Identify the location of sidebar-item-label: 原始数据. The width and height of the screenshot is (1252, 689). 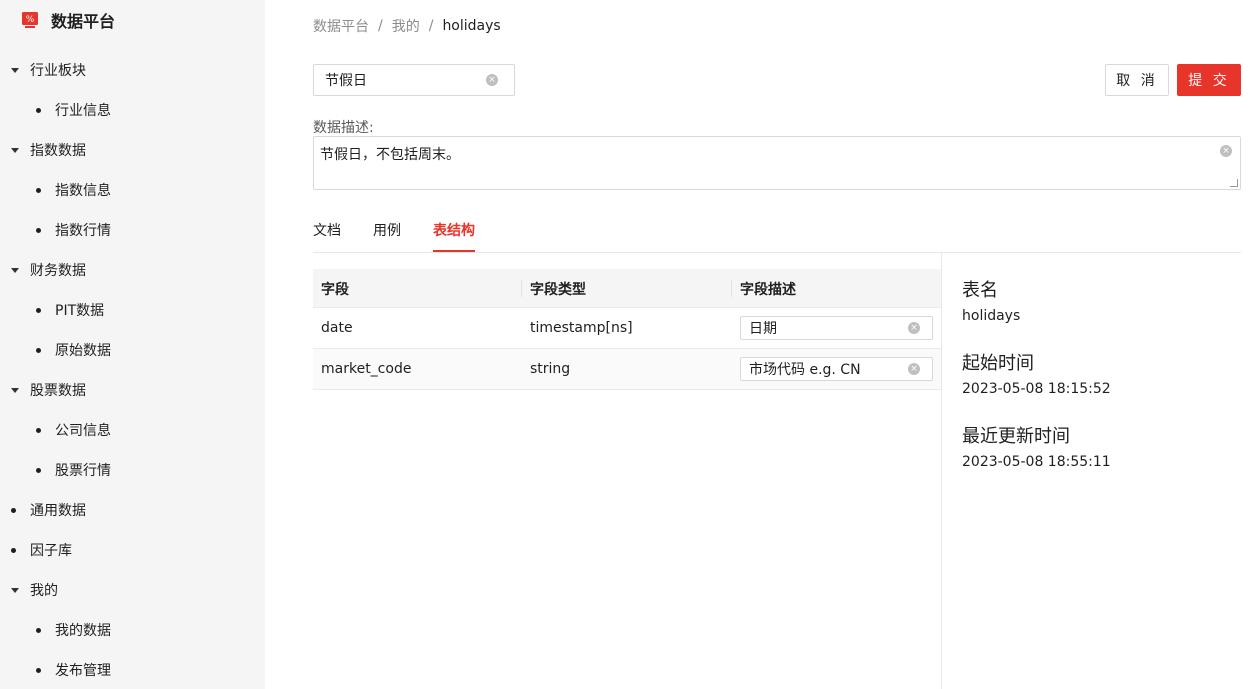
(83, 351).